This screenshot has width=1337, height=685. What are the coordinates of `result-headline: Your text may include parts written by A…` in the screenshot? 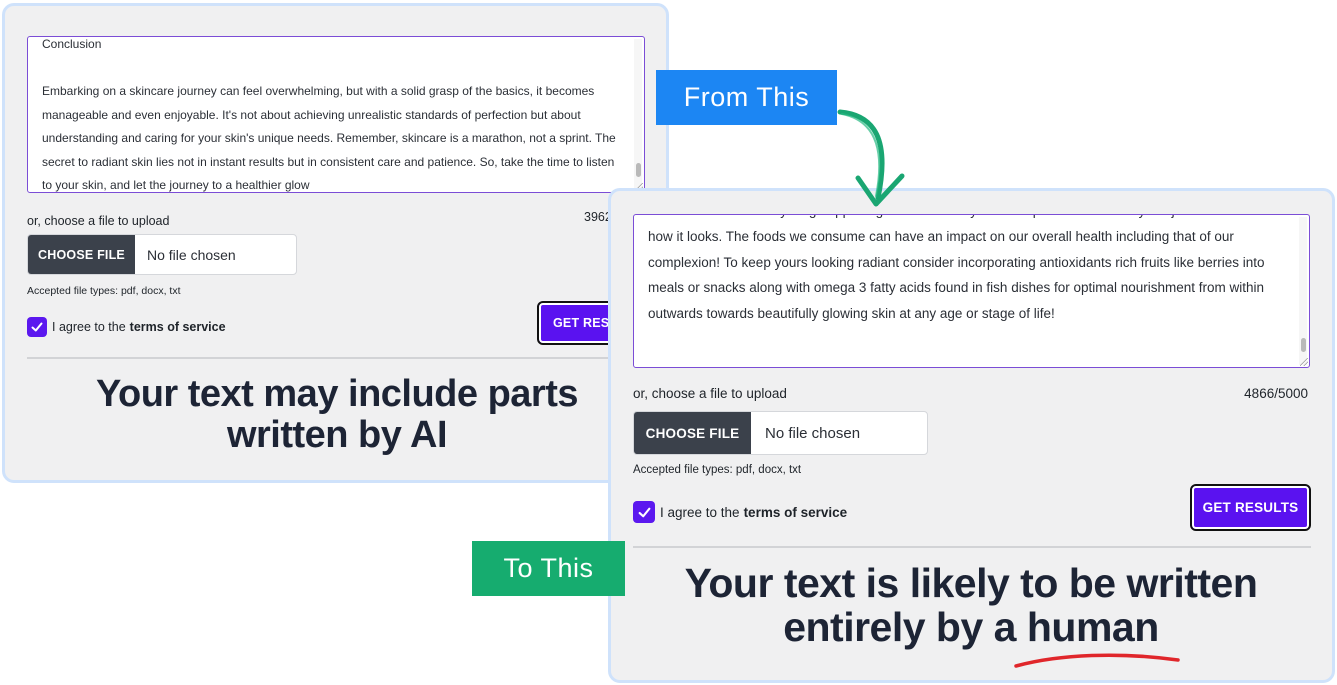 It's located at (337, 415).